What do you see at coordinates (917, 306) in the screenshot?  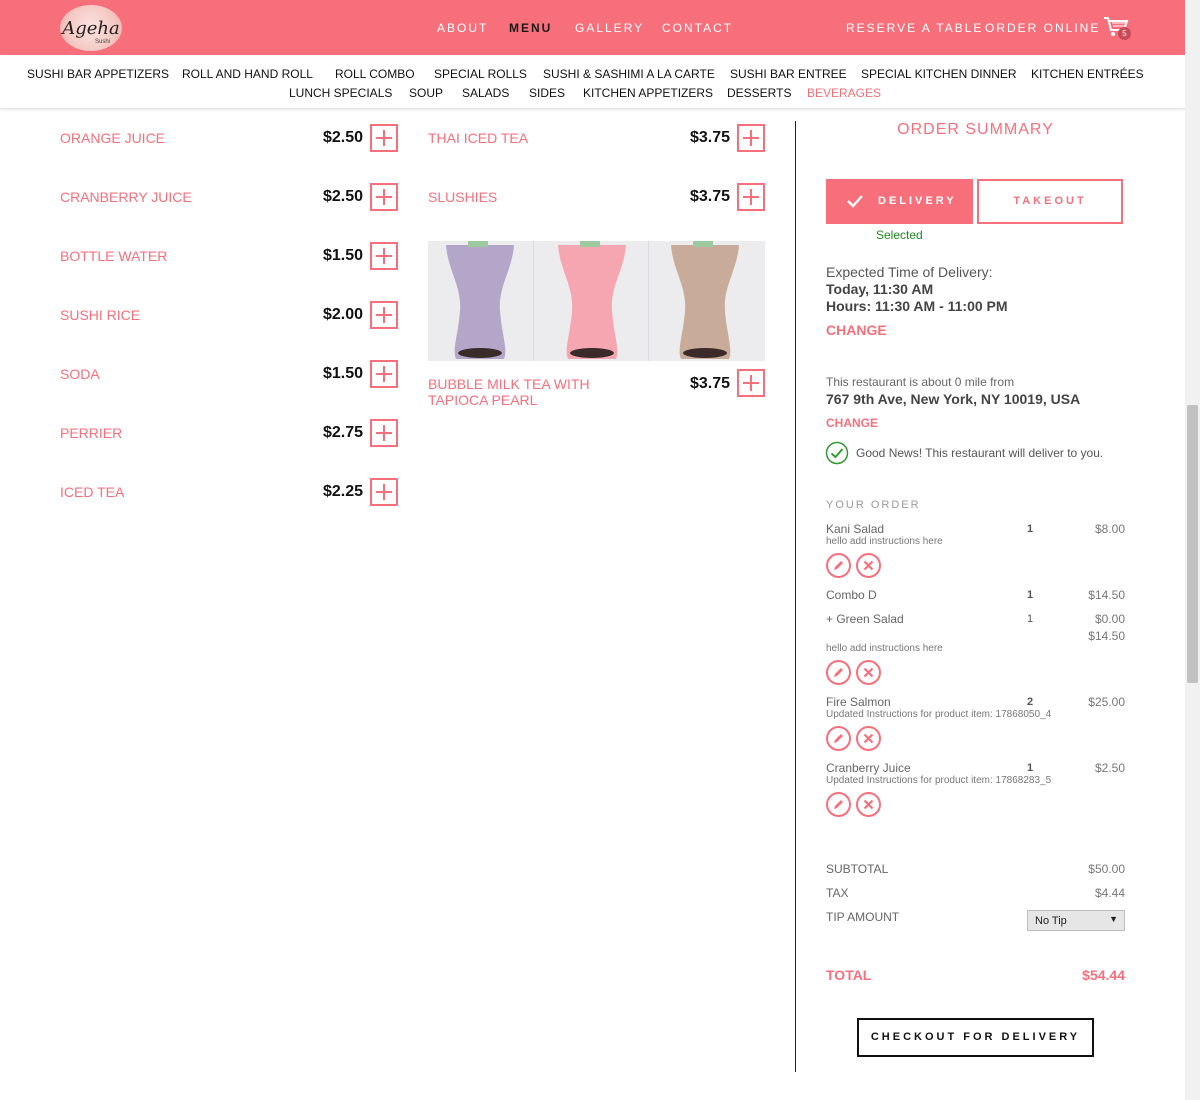 I see `hours-text: Hours: 11:30 AM - 11:00 PM` at bounding box center [917, 306].